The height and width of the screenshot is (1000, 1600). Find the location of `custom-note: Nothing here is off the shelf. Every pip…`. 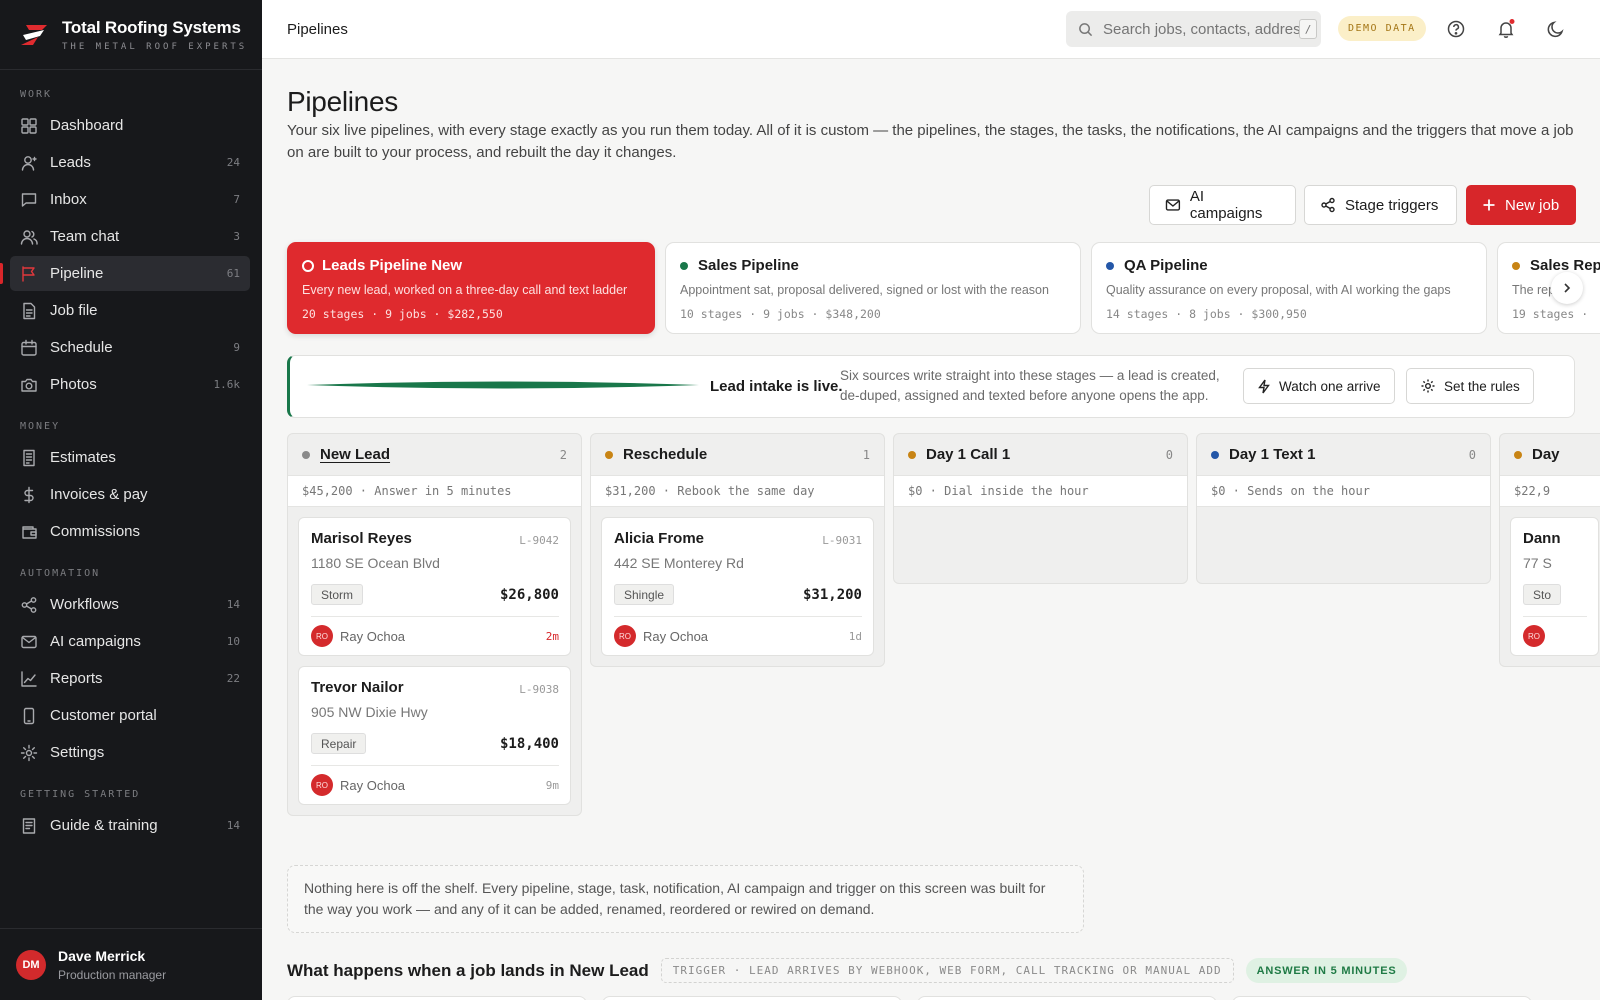

custom-note: Nothing here is off the shelf. Every pip… is located at coordinates (685, 899).